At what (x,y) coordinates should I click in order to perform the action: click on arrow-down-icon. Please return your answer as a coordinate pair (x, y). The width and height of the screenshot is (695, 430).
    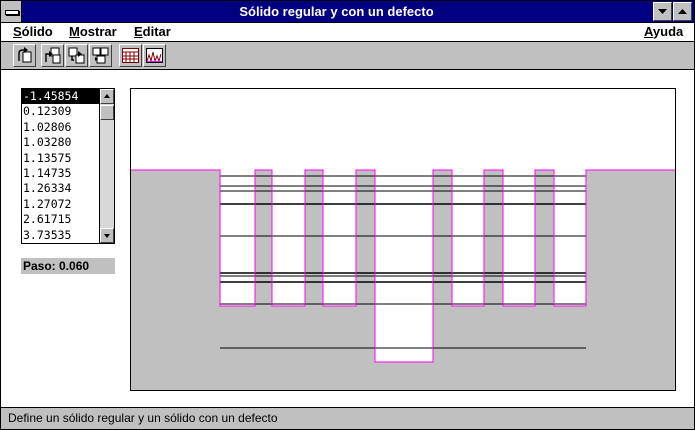
    Looking at the image, I should click on (107, 236).